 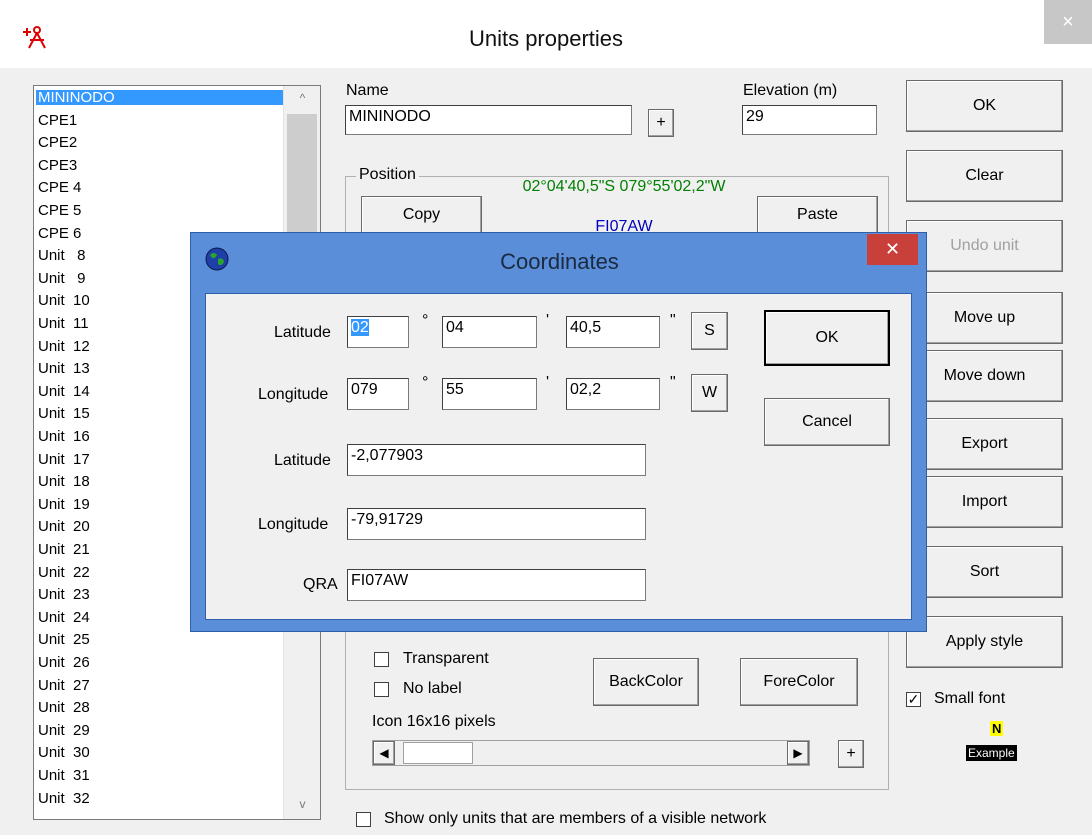 What do you see at coordinates (64, 413) in the screenshot?
I see `units-list-item: Unit 15` at bounding box center [64, 413].